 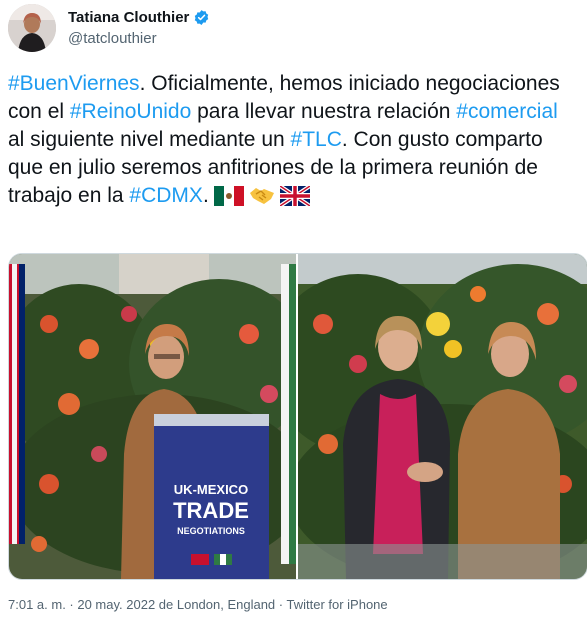 What do you see at coordinates (32, 28) in the screenshot?
I see `avatar` at bounding box center [32, 28].